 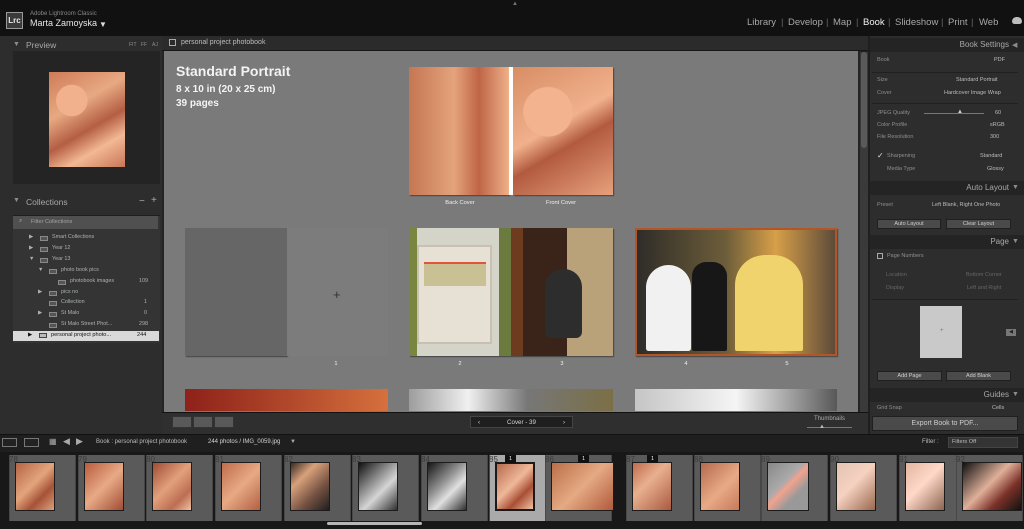 I want to click on grid-view-icon: ▦, so click(x=53, y=441).